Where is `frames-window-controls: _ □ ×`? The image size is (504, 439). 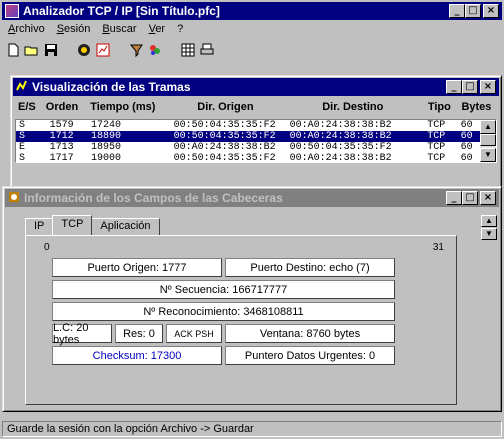
frames-window-controls: _ □ × is located at coordinates (471, 87).